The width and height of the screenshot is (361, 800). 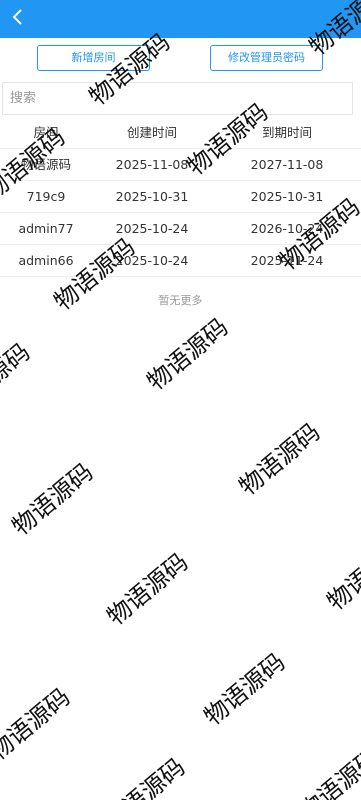 I want to click on expiry-date: 2026-10-24, so click(x=287, y=228).